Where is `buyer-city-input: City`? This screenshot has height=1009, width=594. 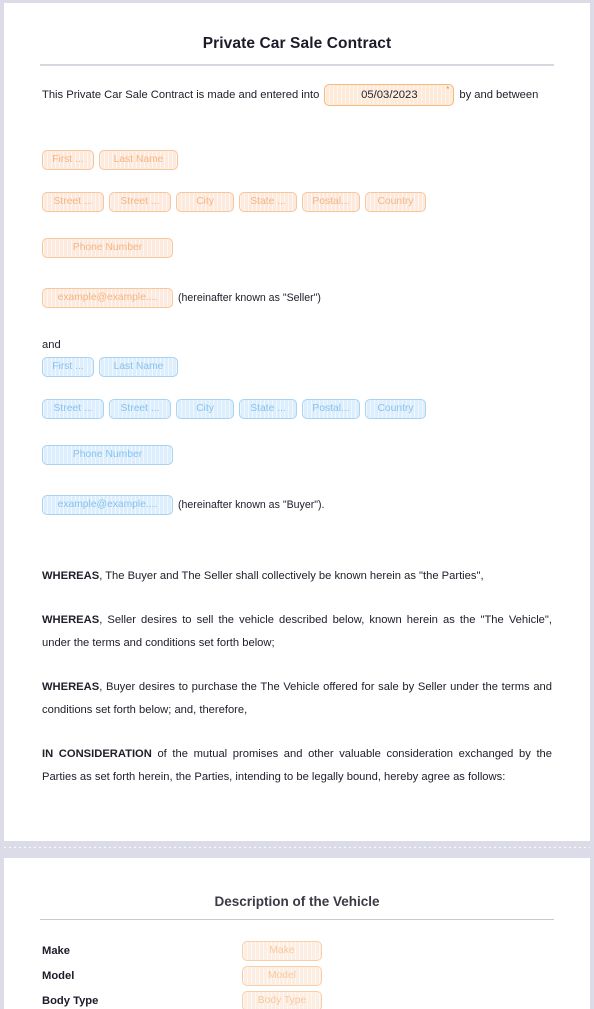
buyer-city-input: City is located at coordinates (205, 409).